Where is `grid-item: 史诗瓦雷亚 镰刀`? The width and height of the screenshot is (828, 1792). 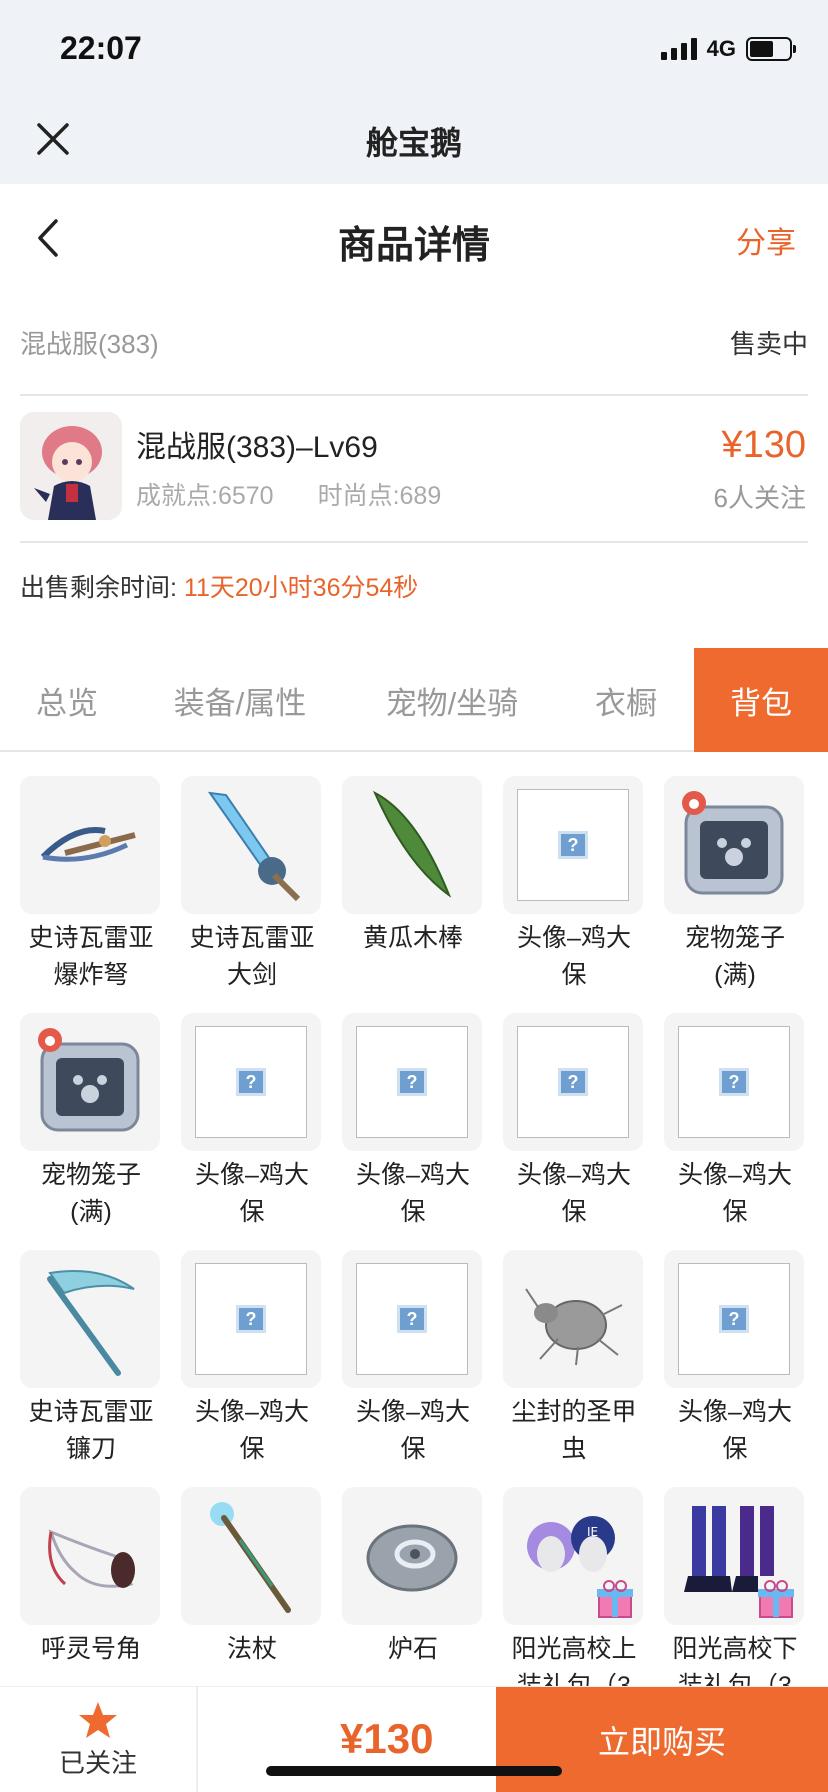 grid-item: 史诗瓦雷亚 镰刀 is located at coordinates (91, 1359).